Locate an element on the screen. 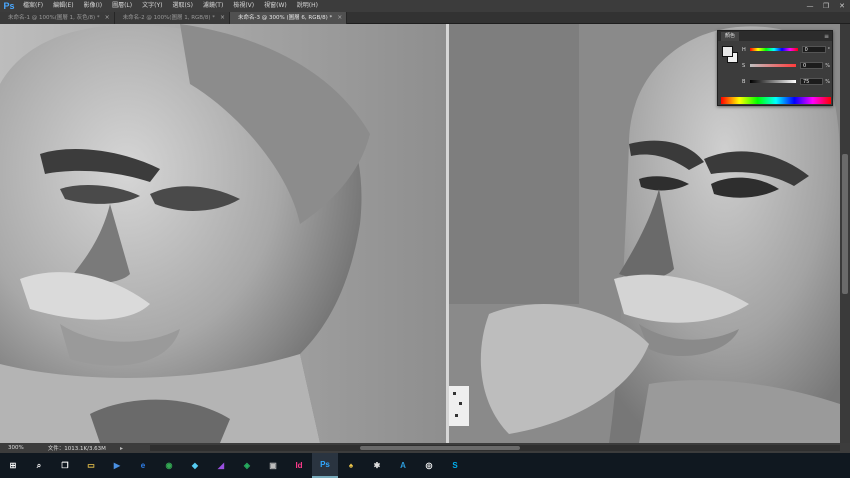 Image resolution: width=850 pixels, height=478 pixels. app-icon-6-glyph: ✱ is located at coordinates (377, 465).